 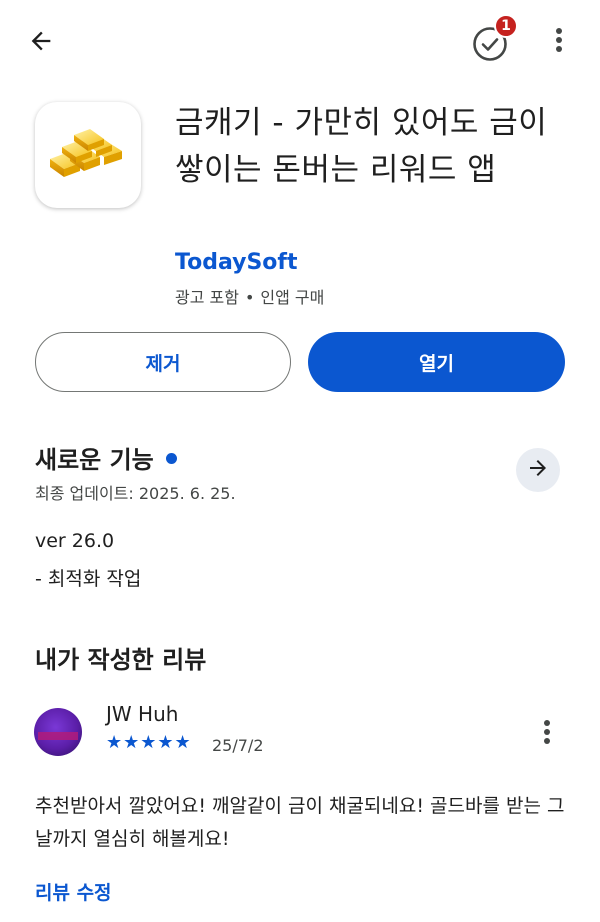 I want to click on app-meta: 광고 포함 • 인앱 구매, so click(x=249, y=296).